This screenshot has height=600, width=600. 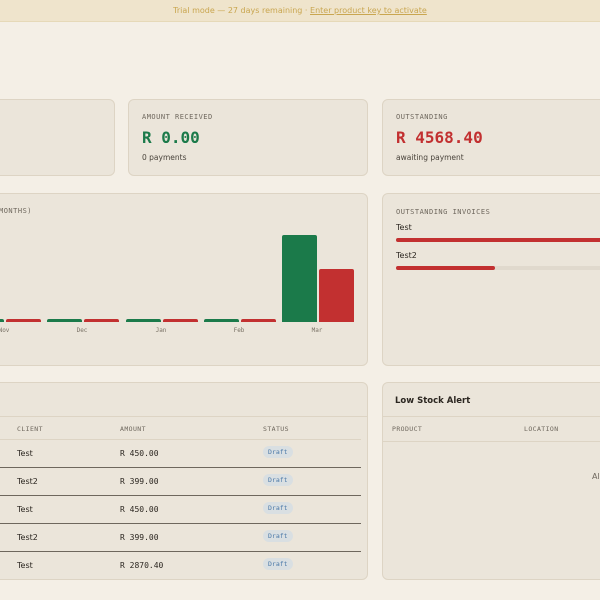 What do you see at coordinates (180, 565) in the screenshot?
I see `table-row: Test R 2870.40 Draft` at bounding box center [180, 565].